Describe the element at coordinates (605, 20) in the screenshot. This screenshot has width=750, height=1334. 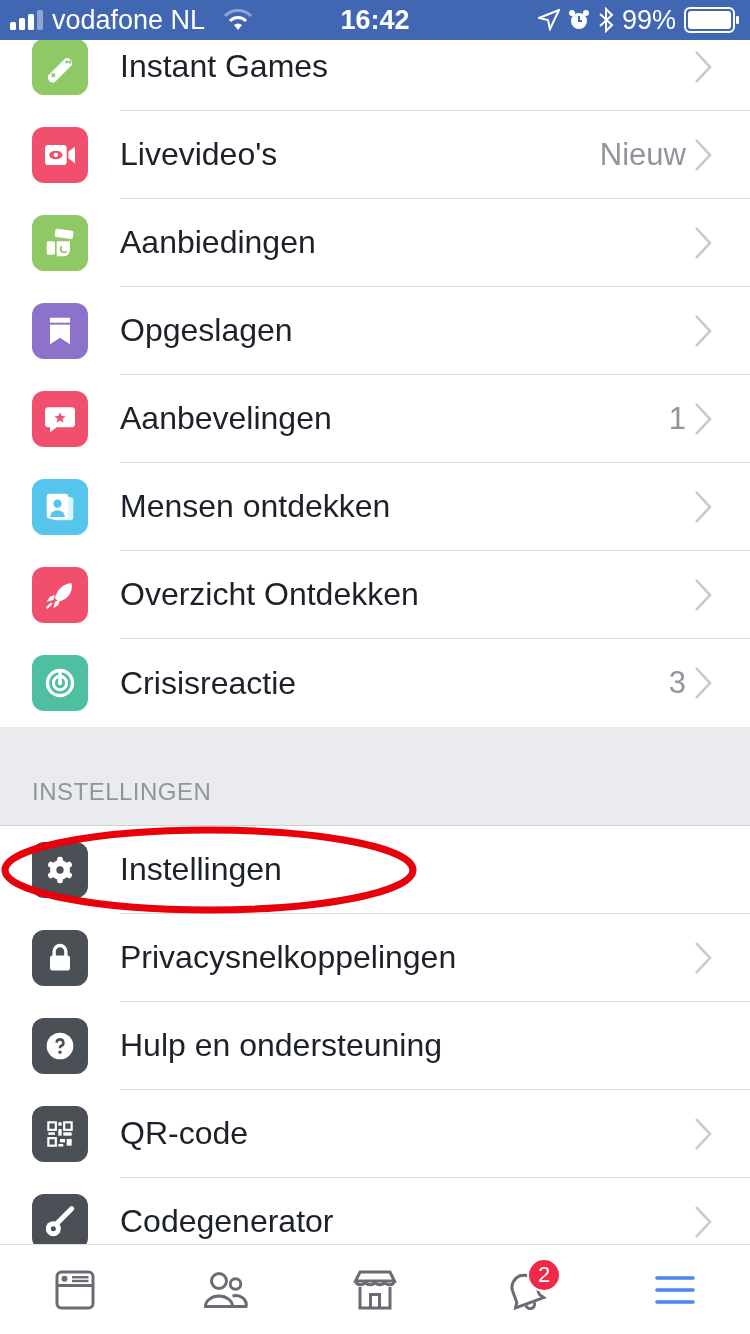
I see `bluetooth-icon` at that location.